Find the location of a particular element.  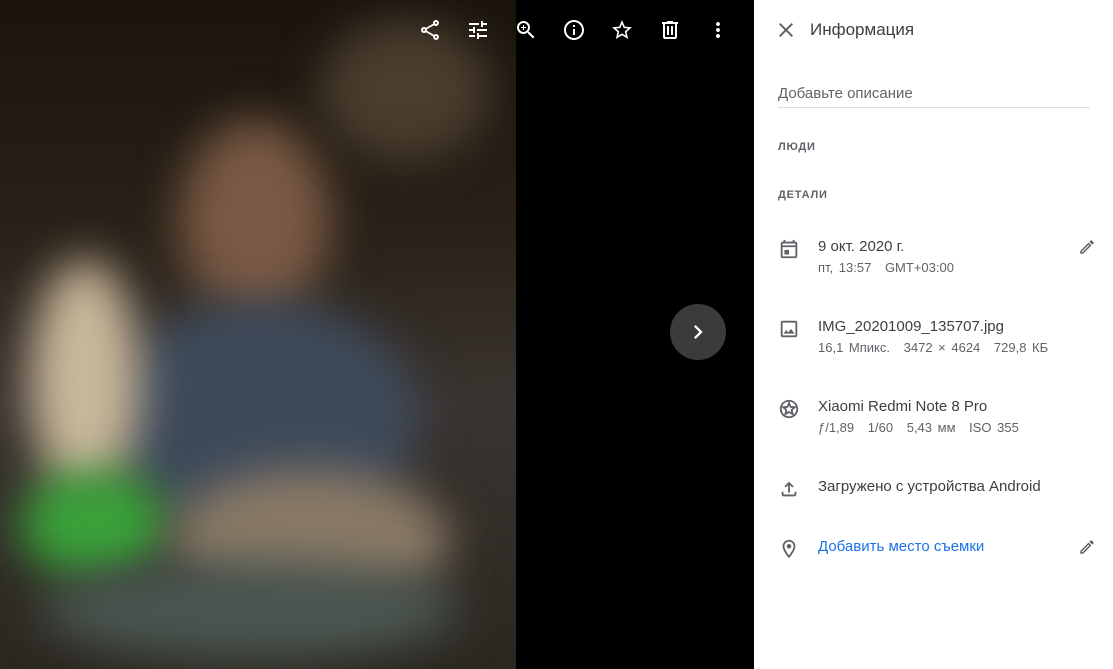

more-vert-icon is located at coordinates (718, 30).